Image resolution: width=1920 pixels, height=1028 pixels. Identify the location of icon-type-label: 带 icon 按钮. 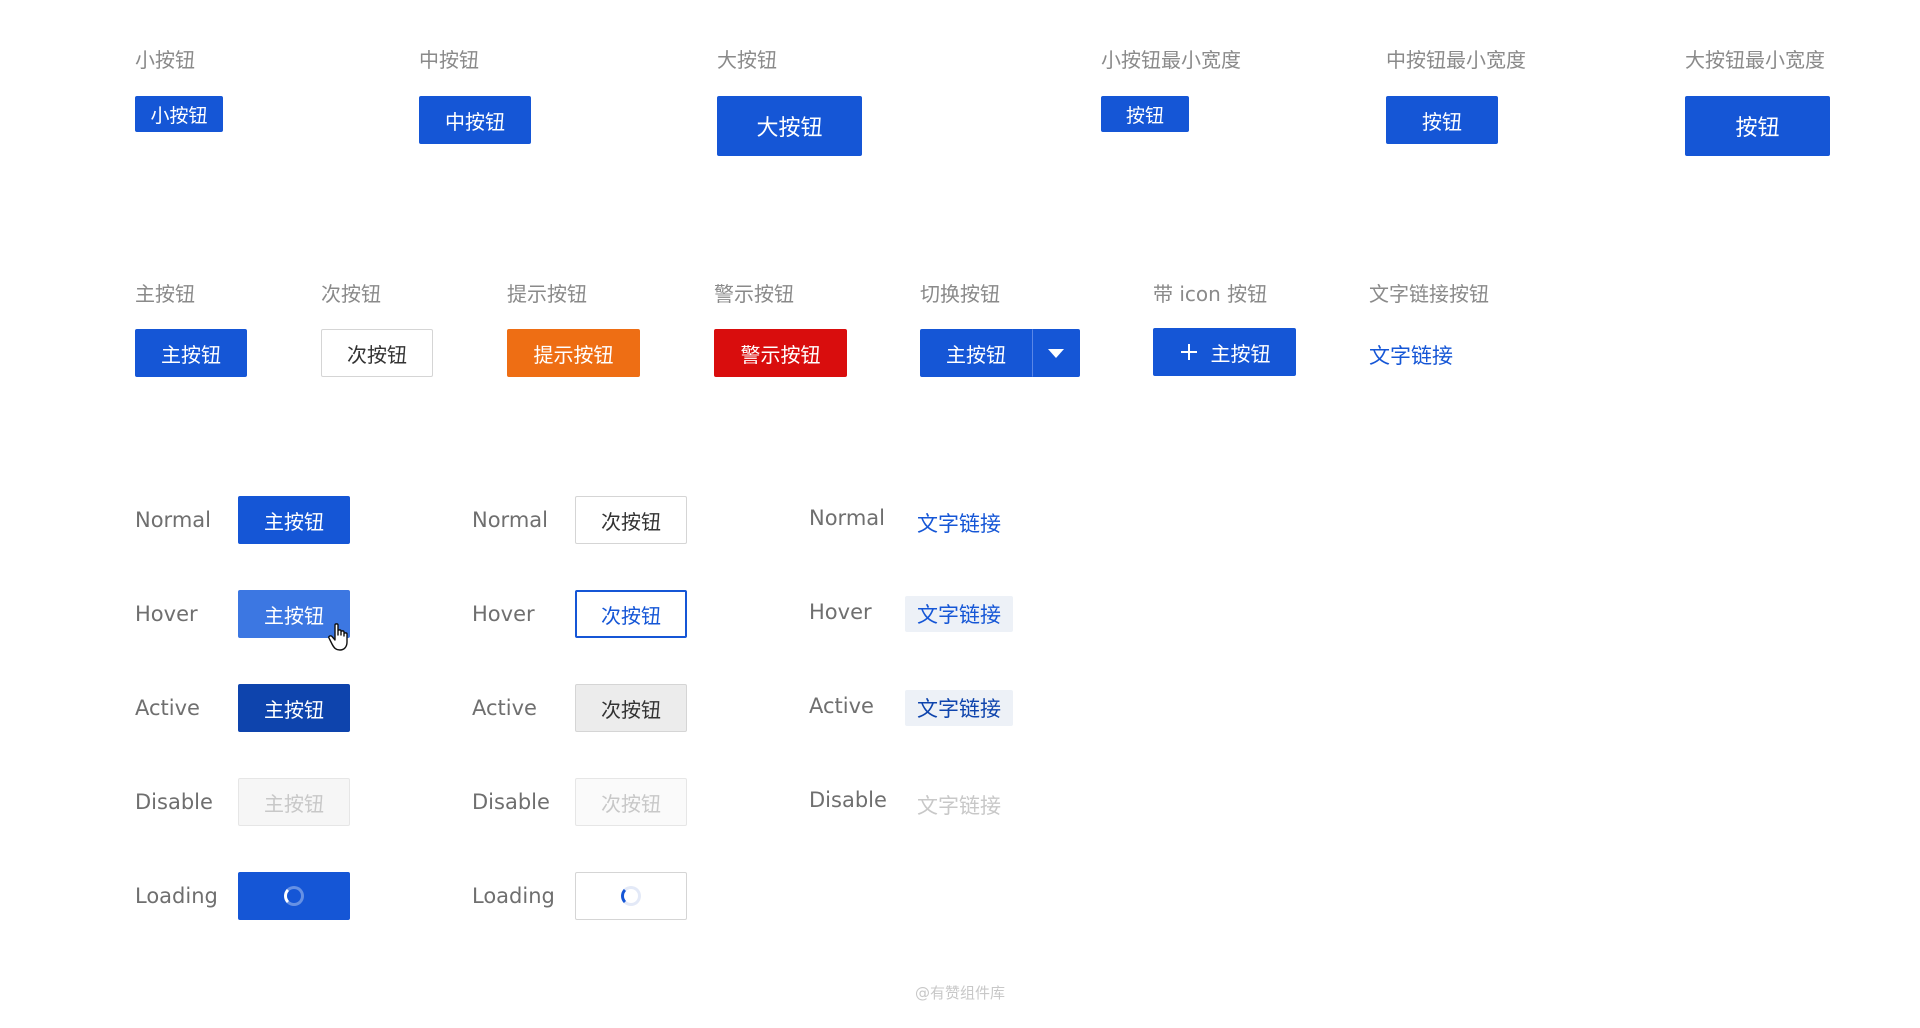
(1210, 294).